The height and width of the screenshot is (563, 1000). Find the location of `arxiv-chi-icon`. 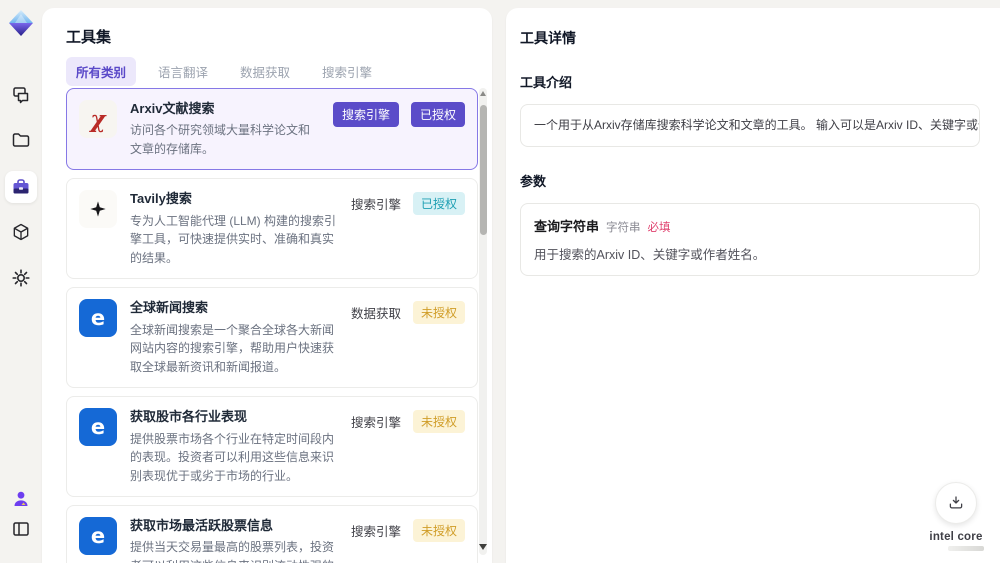

arxiv-chi-icon is located at coordinates (98, 119).